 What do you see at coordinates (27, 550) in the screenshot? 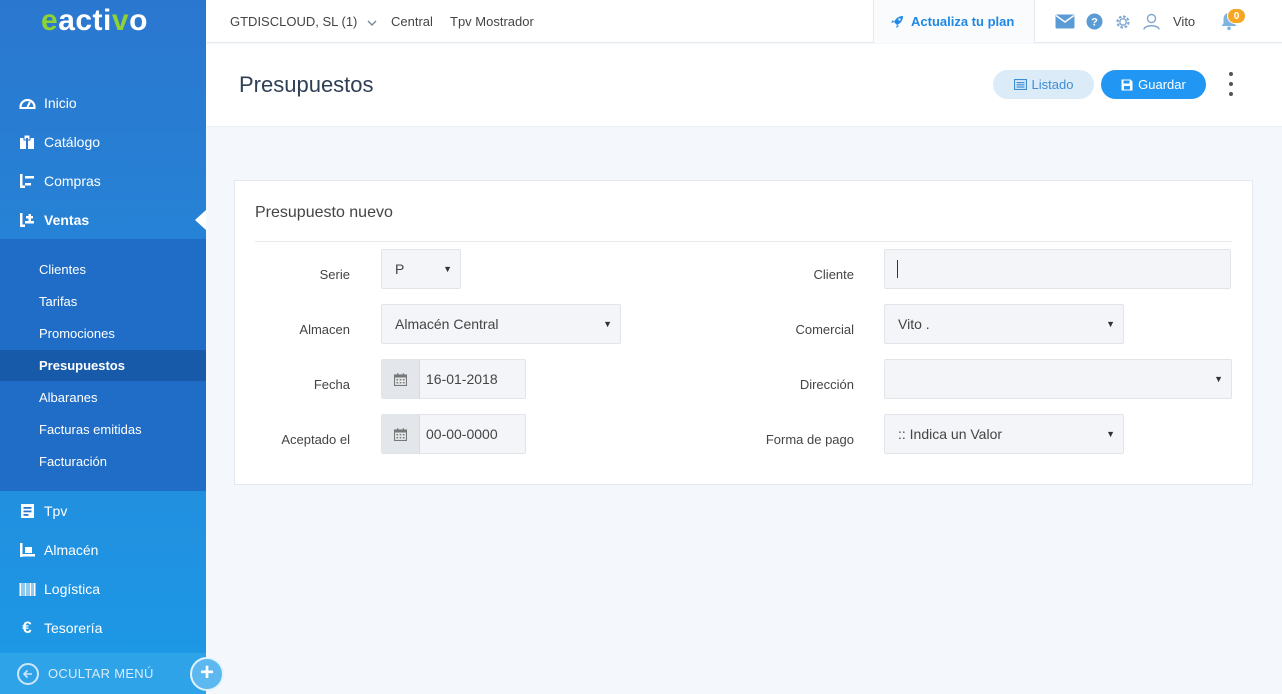
I see `warehouse-icon` at bounding box center [27, 550].